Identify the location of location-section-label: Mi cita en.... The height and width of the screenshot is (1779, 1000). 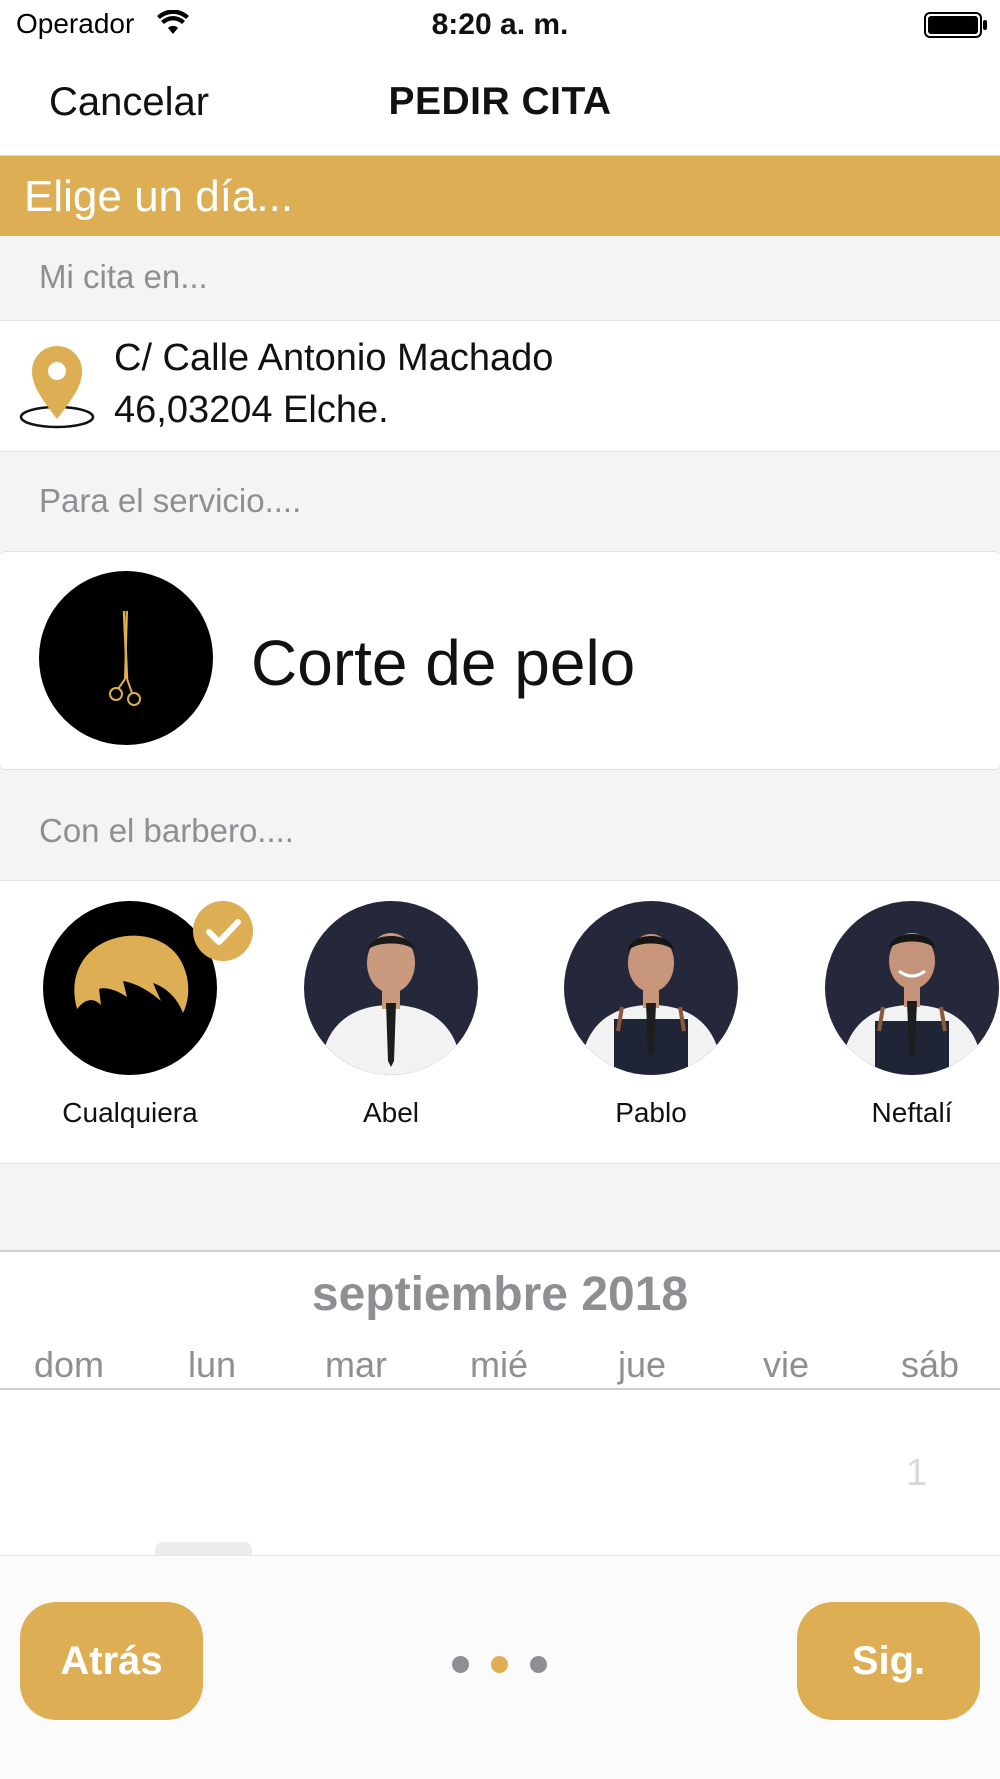
(123, 276).